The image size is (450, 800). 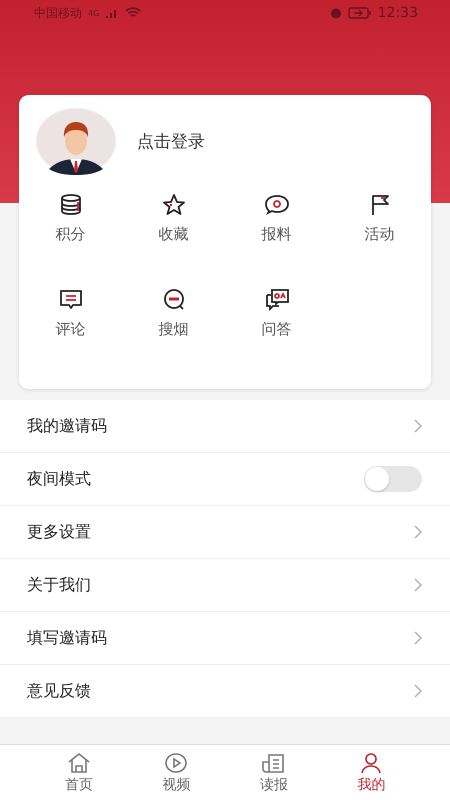 I want to click on shortcut-label: 搜烟, so click(x=173, y=329).